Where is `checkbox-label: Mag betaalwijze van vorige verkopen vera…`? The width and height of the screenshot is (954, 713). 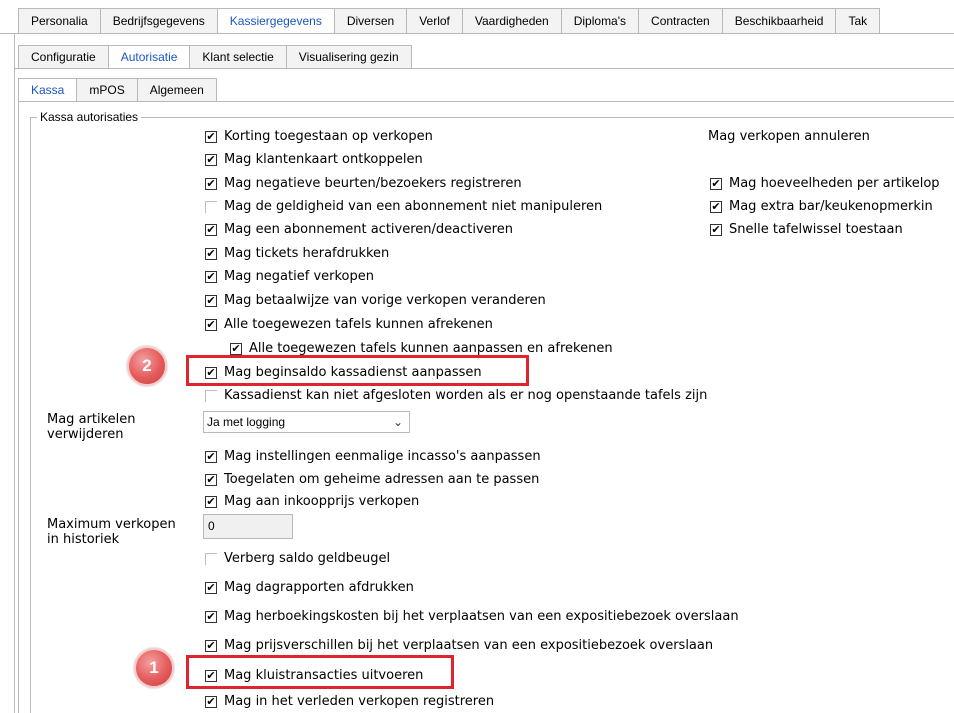 checkbox-label: Mag betaalwijze van vorige verkopen vera… is located at coordinates (385, 300).